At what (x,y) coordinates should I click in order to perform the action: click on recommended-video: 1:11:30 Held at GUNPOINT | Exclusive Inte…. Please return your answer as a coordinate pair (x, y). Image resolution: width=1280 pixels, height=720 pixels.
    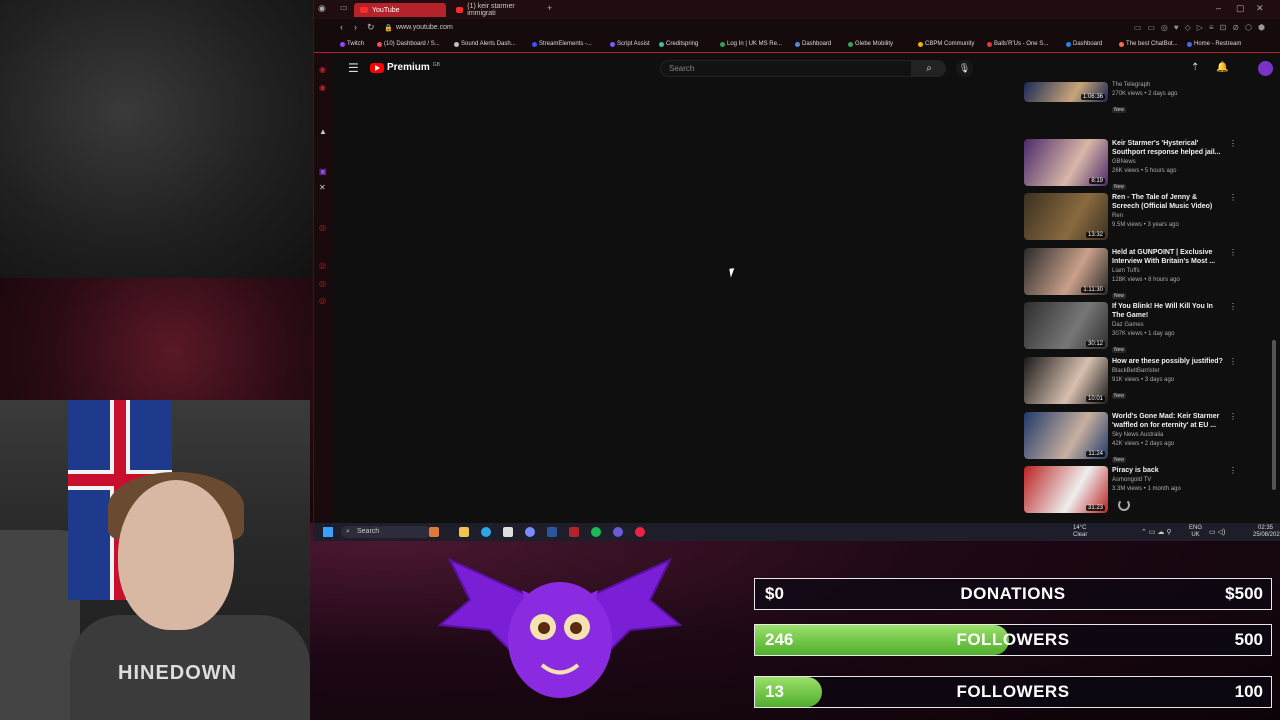
    Looking at the image, I should click on (1130, 273).